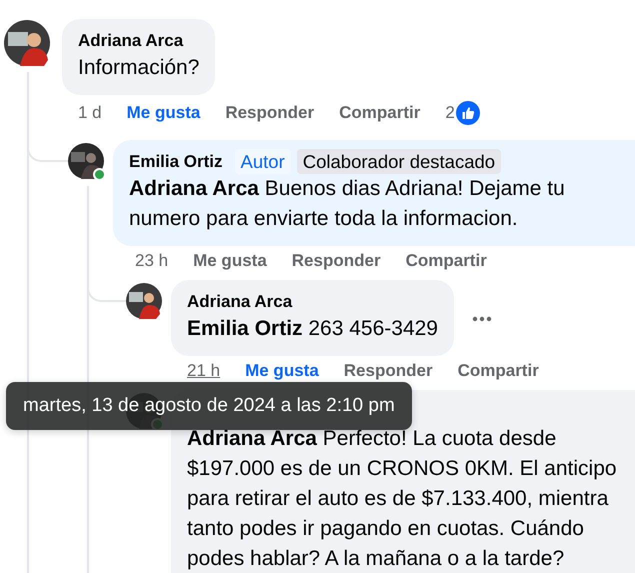 This screenshot has width=635, height=573. What do you see at coordinates (176, 161) in the screenshot?
I see `comment-author: Emilia Ortiz` at bounding box center [176, 161].